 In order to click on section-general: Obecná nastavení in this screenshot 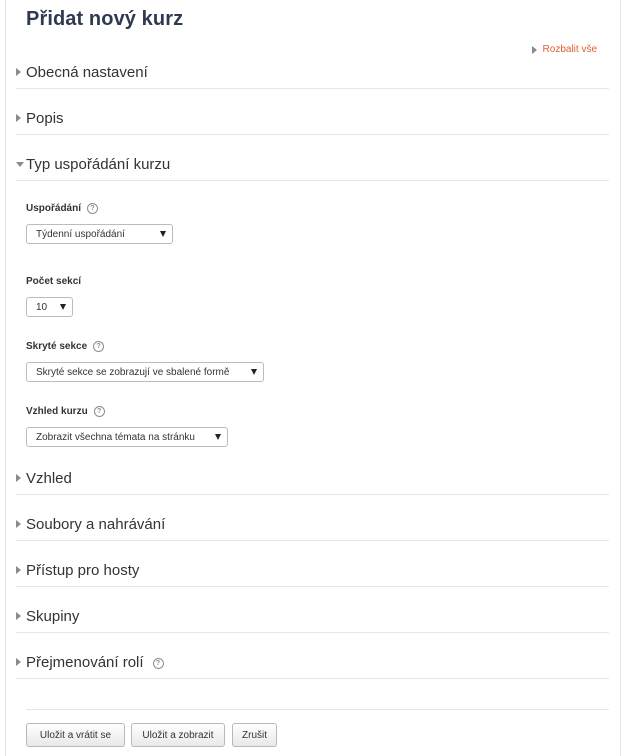, I will do `click(312, 72)`.